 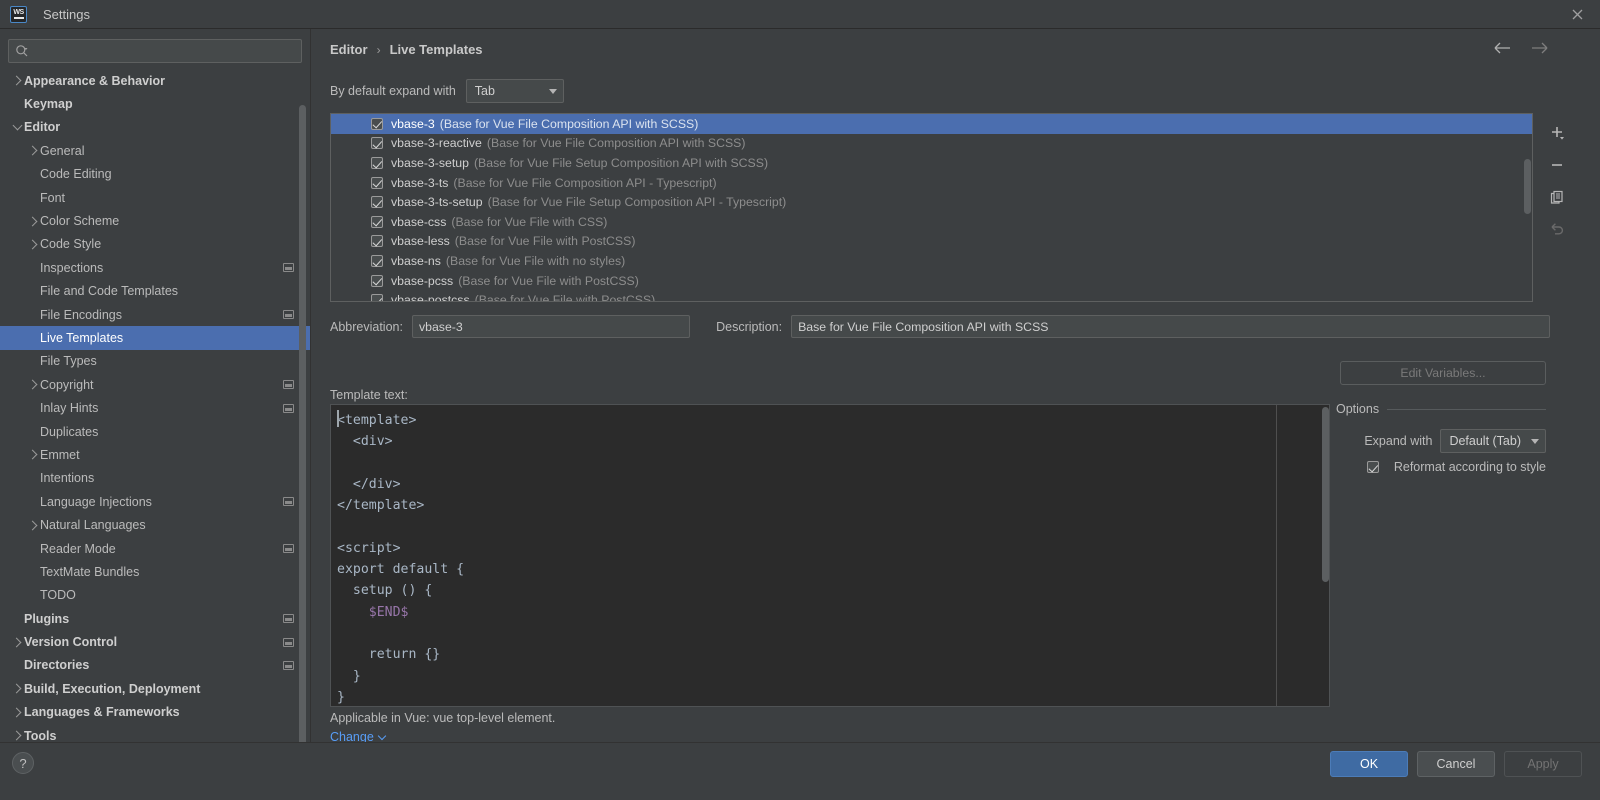 I want to click on logo-underline, so click(x=18, y=18).